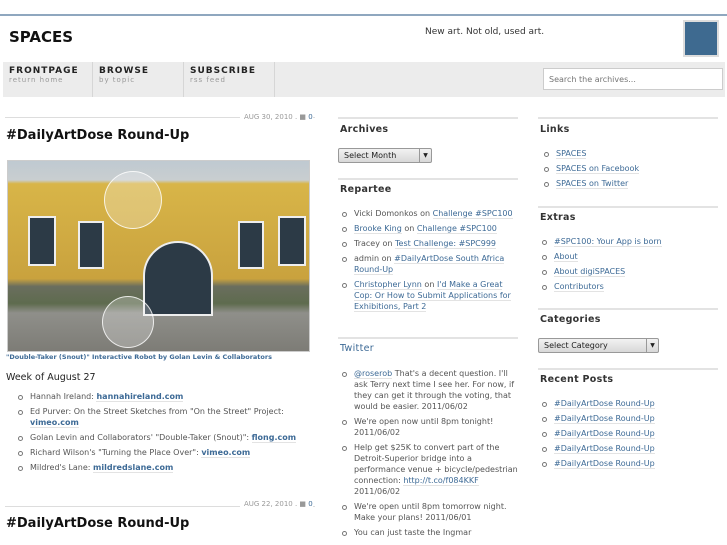  I want to click on item-link: mildredslane.com, so click(133, 468).